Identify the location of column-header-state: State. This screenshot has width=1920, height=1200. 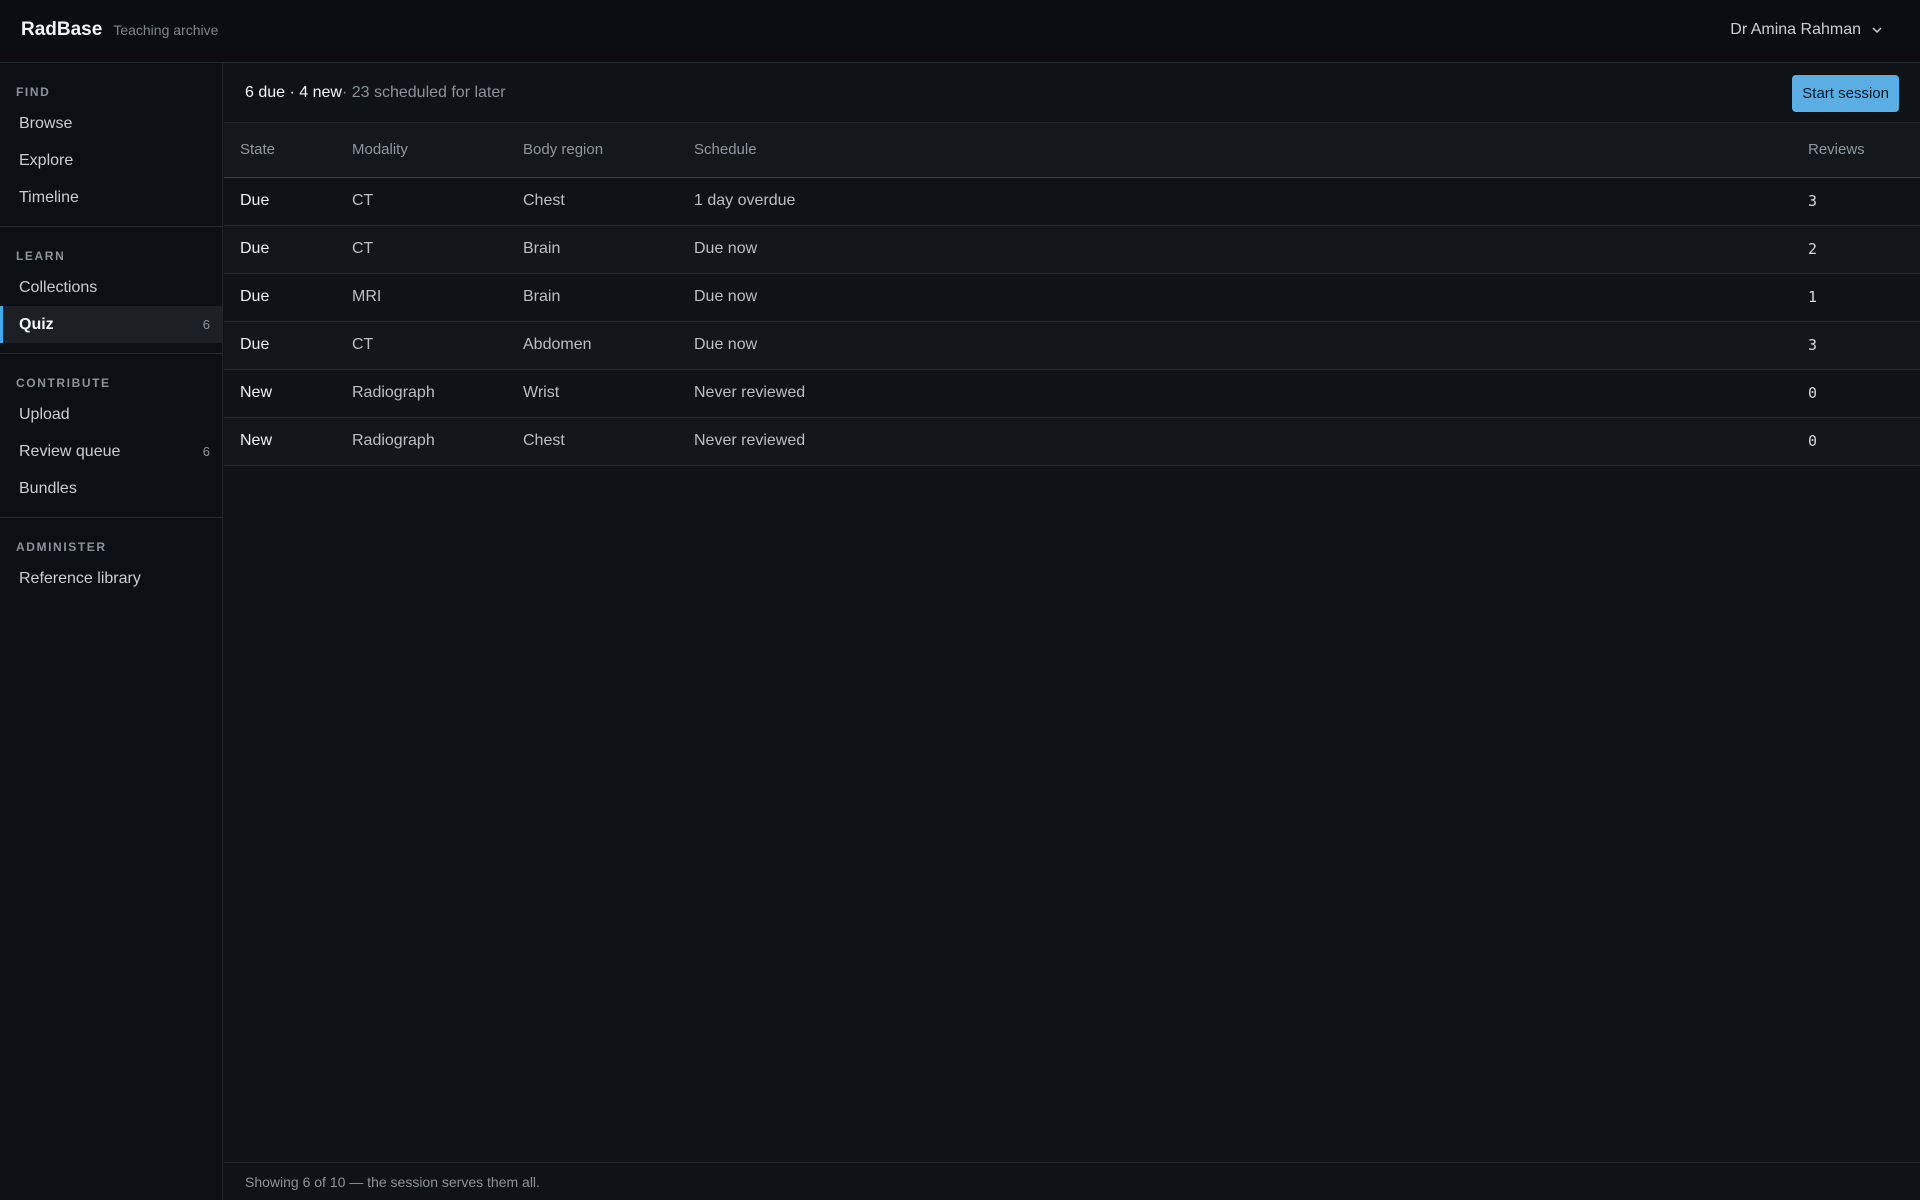
(288, 150).